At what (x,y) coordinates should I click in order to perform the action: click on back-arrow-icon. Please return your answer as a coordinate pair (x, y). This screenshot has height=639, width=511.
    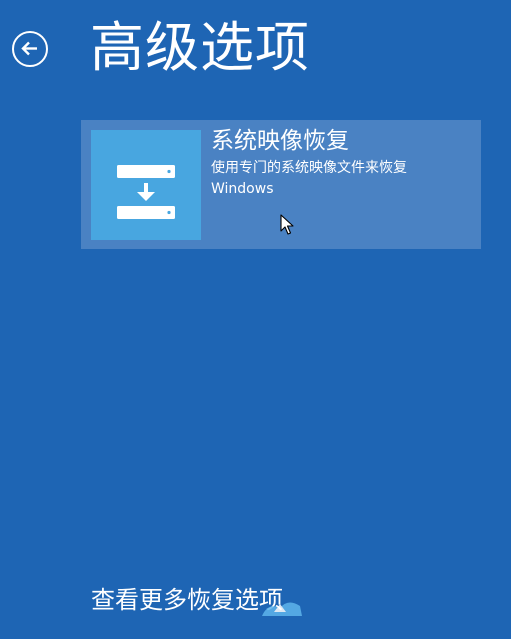
    Looking at the image, I should click on (29, 48).